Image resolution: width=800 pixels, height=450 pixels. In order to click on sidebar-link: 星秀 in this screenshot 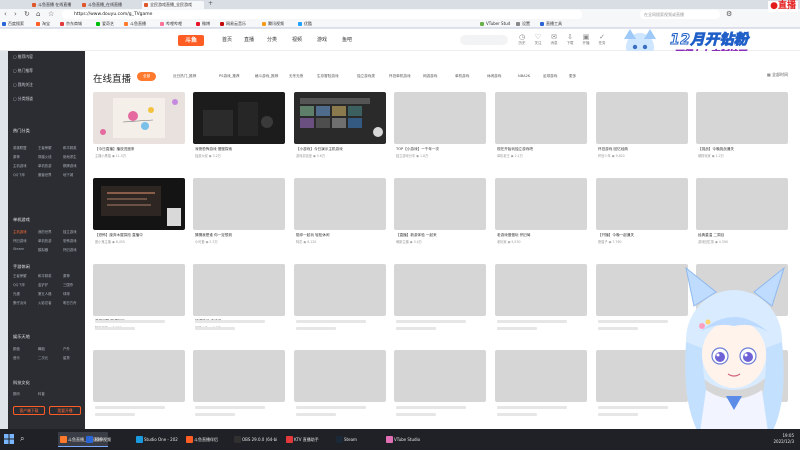, I will do `click(66, 357)`.